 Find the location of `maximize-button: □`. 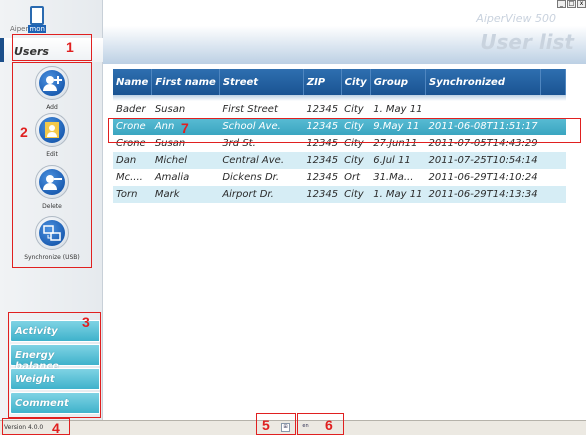

maximize-button: □ is located at coordinates (571, 4).